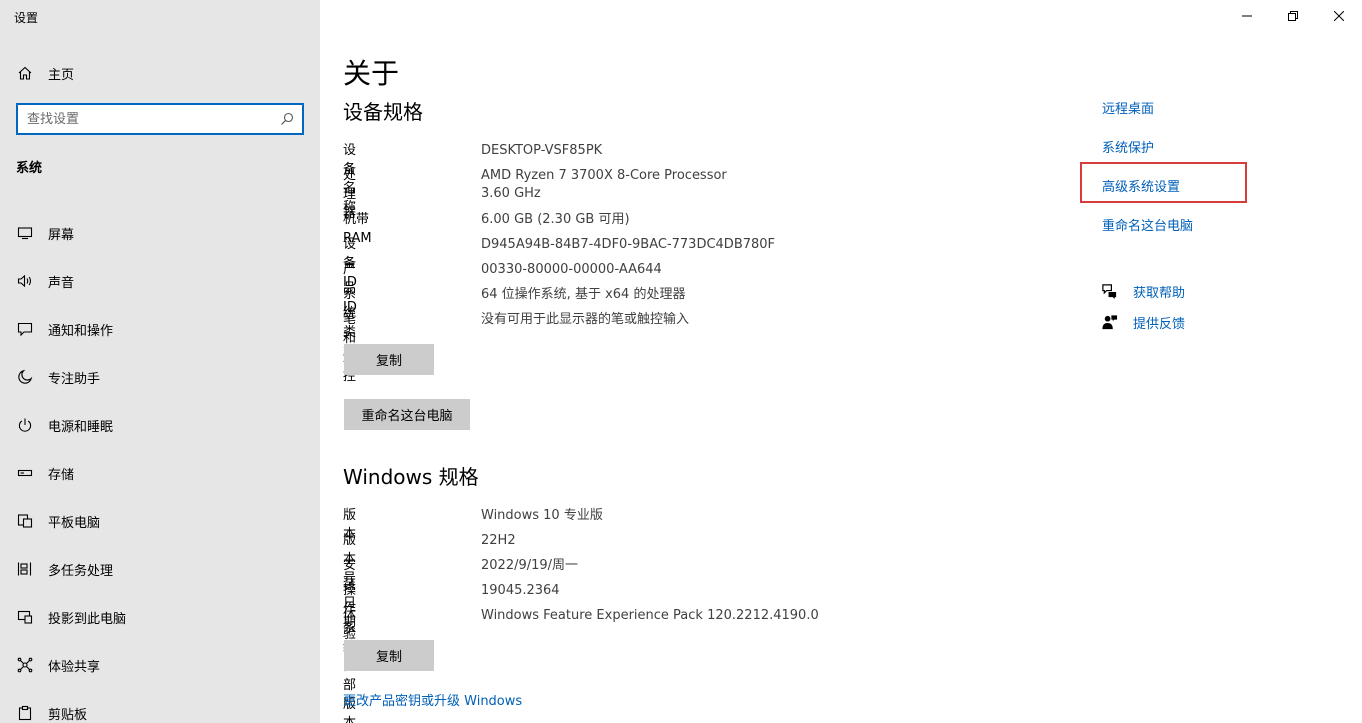 The height and width of the screenshot is (723, 1362). I want to click on minimize-button, so click(1247, 16).